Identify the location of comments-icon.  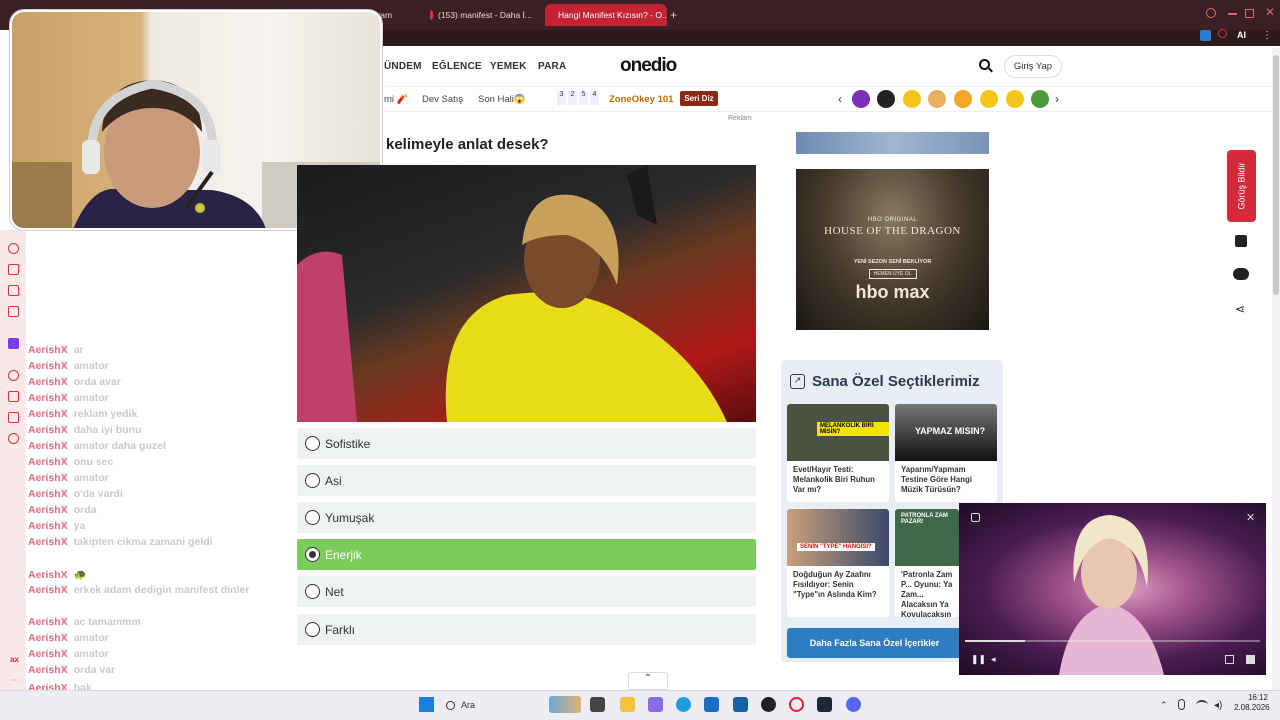
(1241, 274).